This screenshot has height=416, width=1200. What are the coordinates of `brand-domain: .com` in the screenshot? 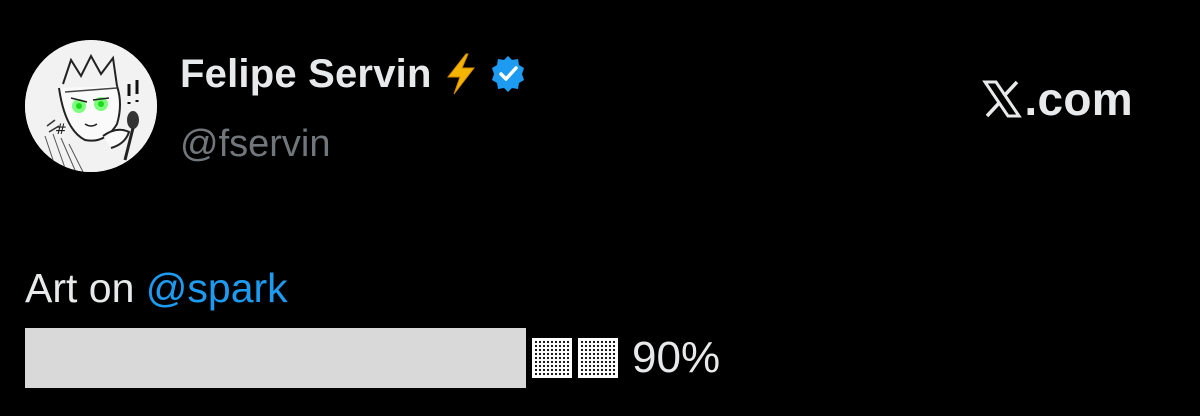 It's located at (1078, 99).